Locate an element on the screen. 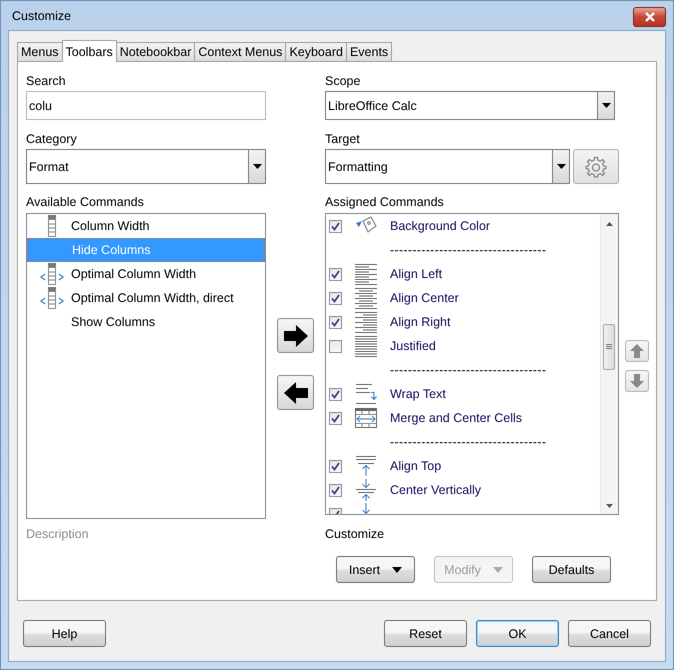 This screenshot has width=674, height=670. customize-button: Insert is located at coordinates (375, 569).